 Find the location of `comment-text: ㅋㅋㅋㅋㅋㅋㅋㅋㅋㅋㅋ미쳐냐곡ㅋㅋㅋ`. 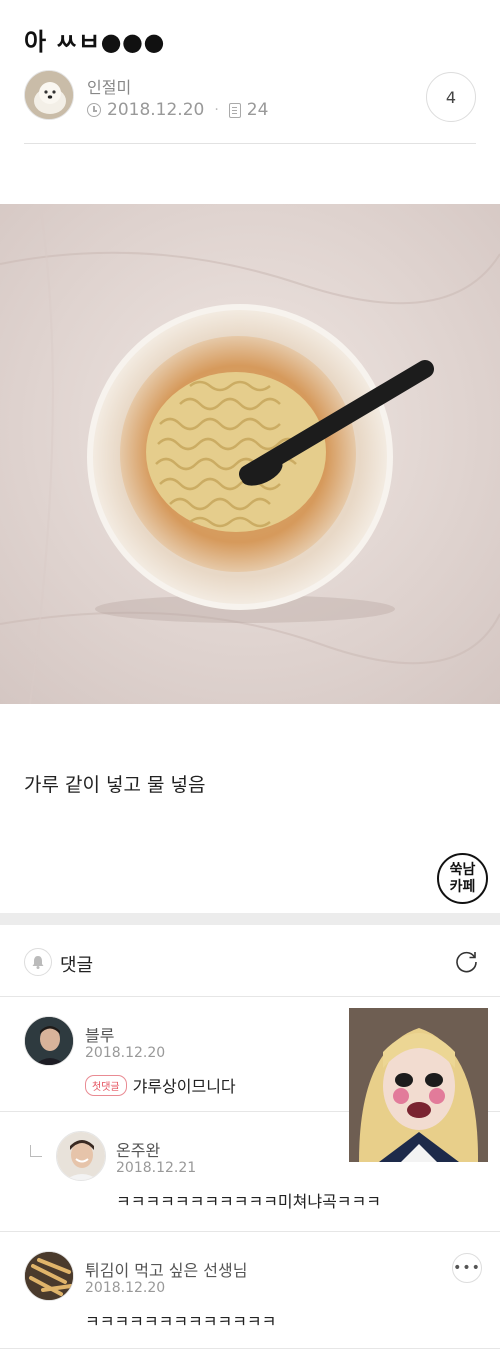

comment-text: ㅋㅋㅋㅋㅋㅋㅋㅋㅋㅋㅋ미쳐냐곡ㅋㅋㅋ is located at coordinates (248, 1201).